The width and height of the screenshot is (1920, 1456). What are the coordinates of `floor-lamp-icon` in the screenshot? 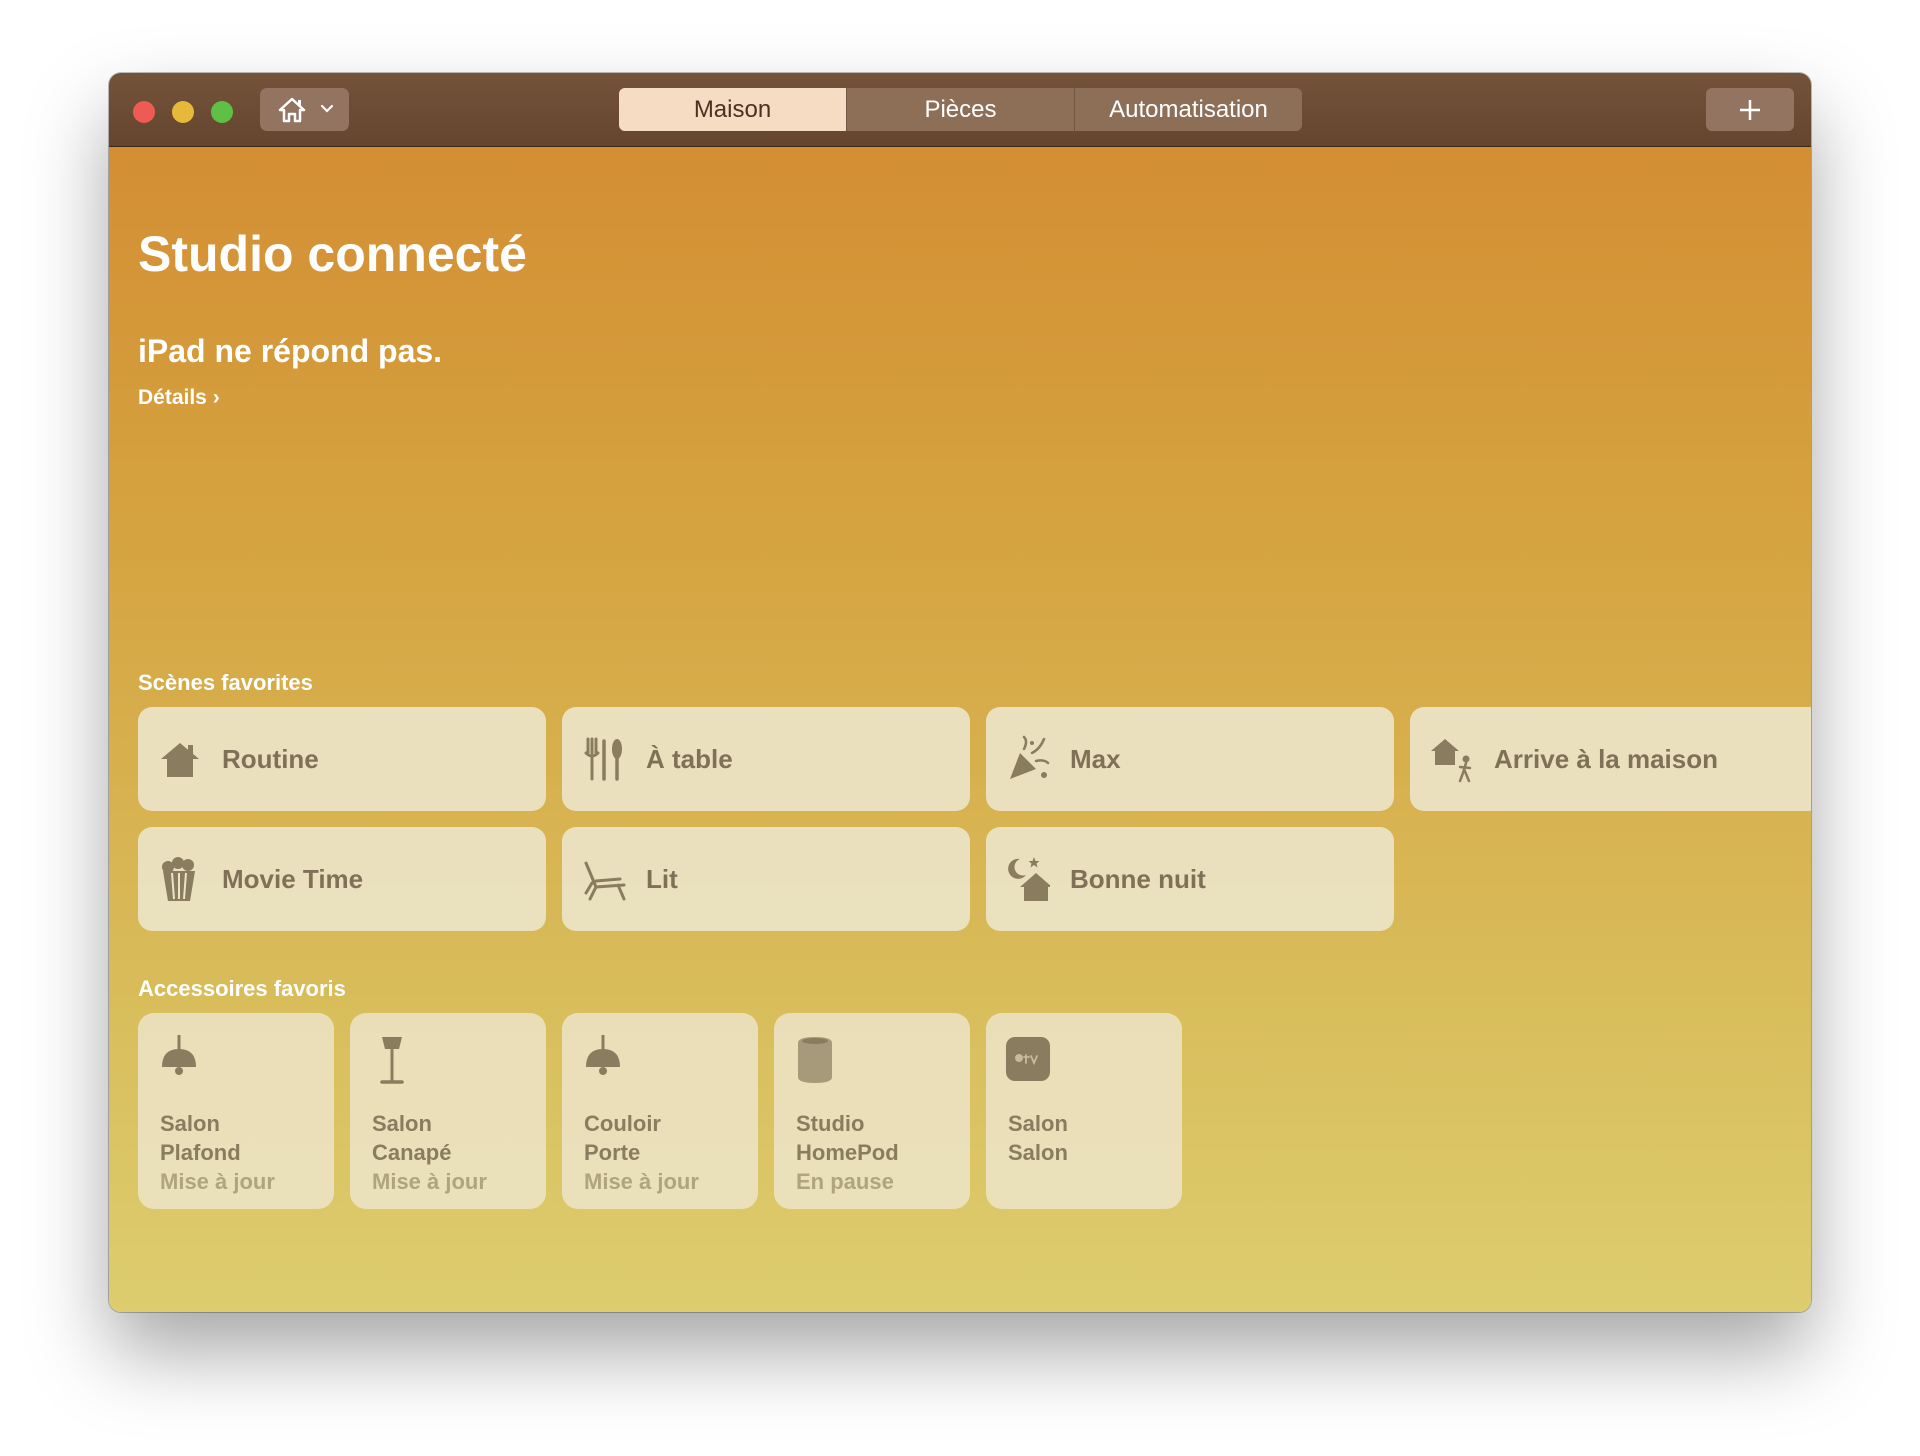 It's located at (392, 1060).